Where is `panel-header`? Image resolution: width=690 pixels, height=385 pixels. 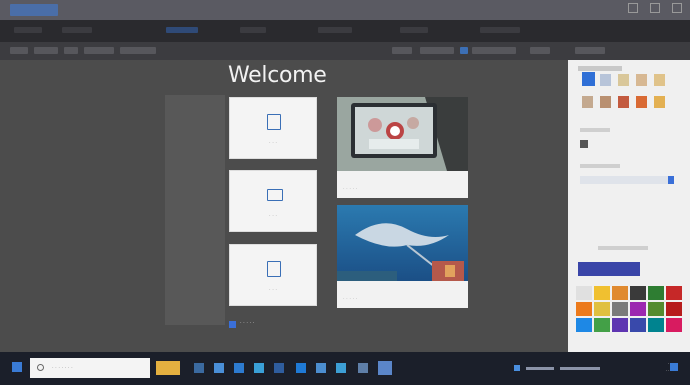 panel-header is located at coordinates (600, 68).